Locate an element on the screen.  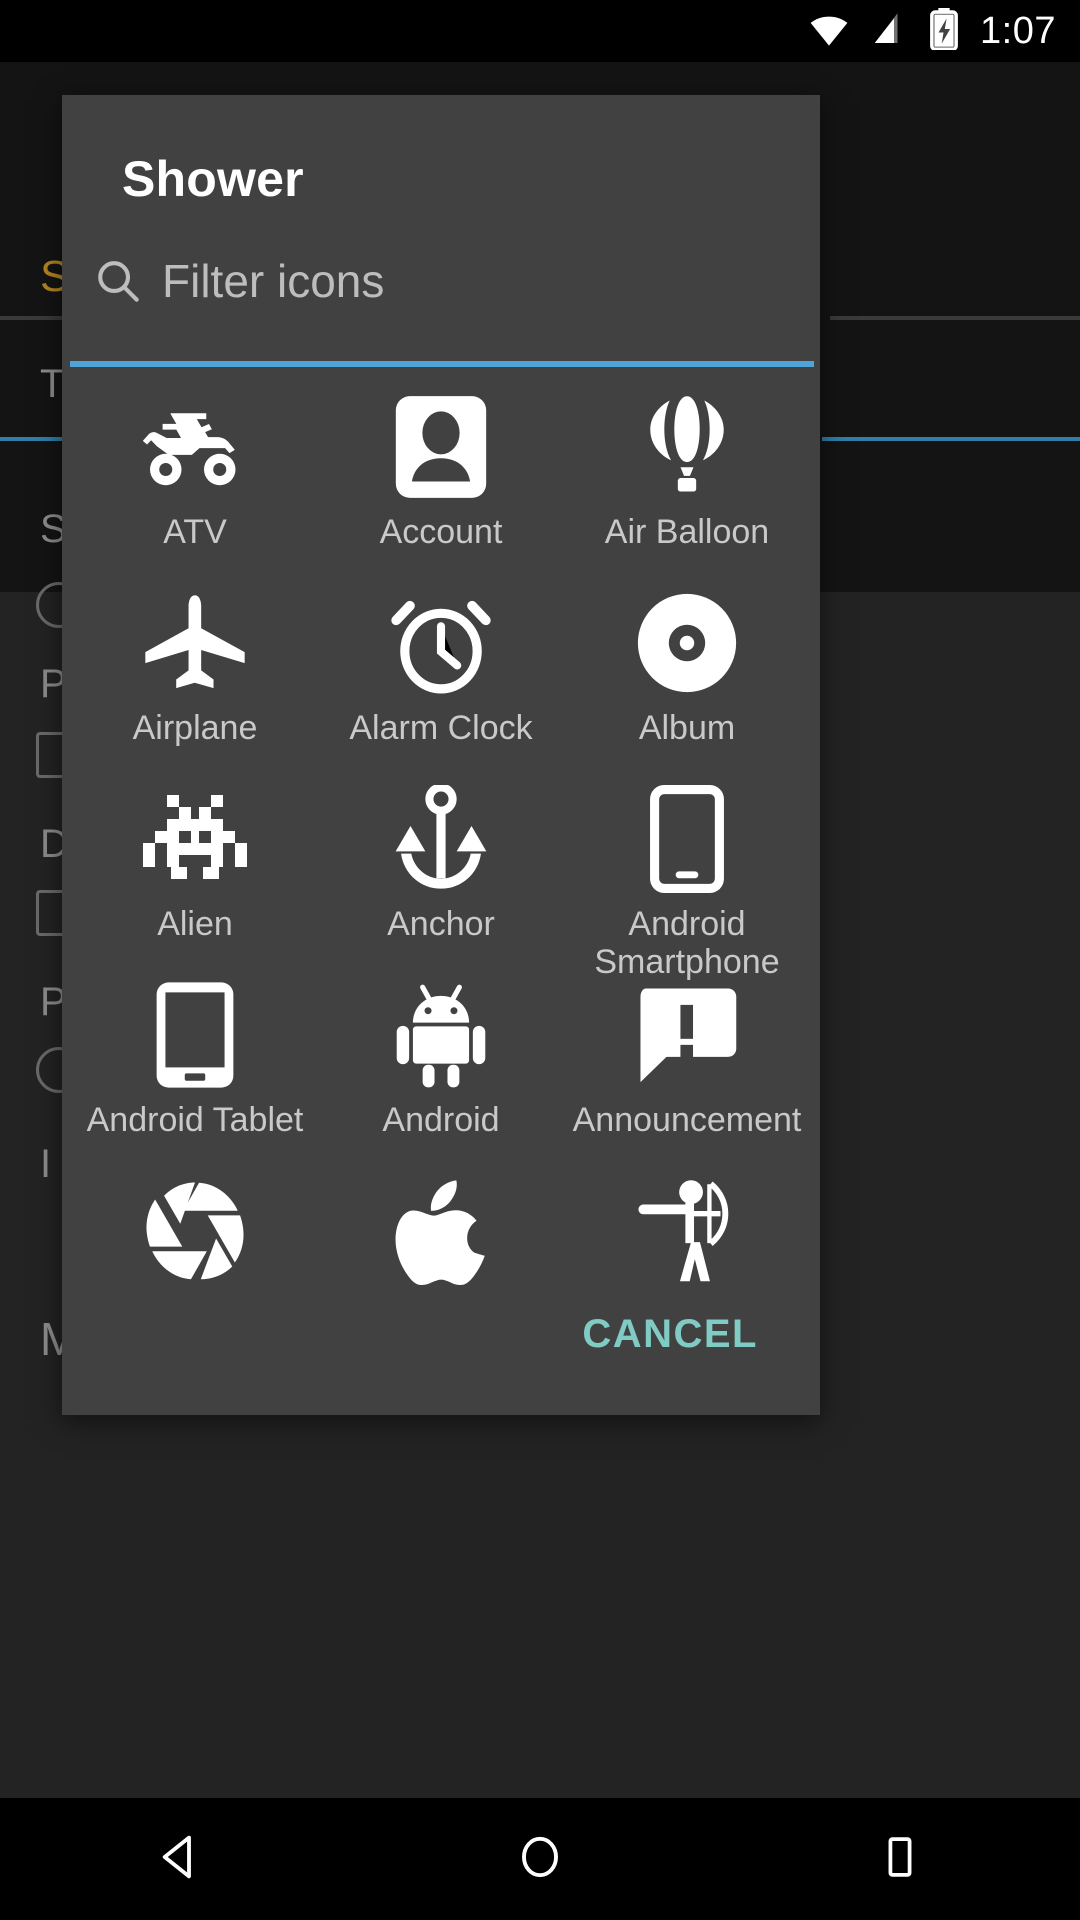
cancel-button: CANCEL is located at coordinates (670, 1334).